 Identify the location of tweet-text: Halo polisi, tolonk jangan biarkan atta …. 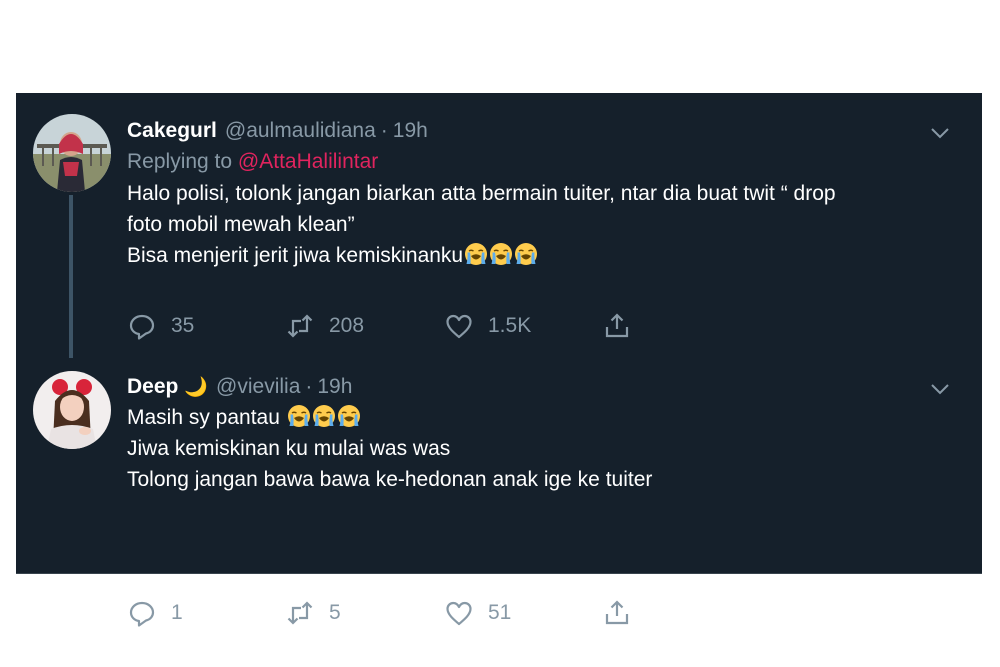
(547, 224).